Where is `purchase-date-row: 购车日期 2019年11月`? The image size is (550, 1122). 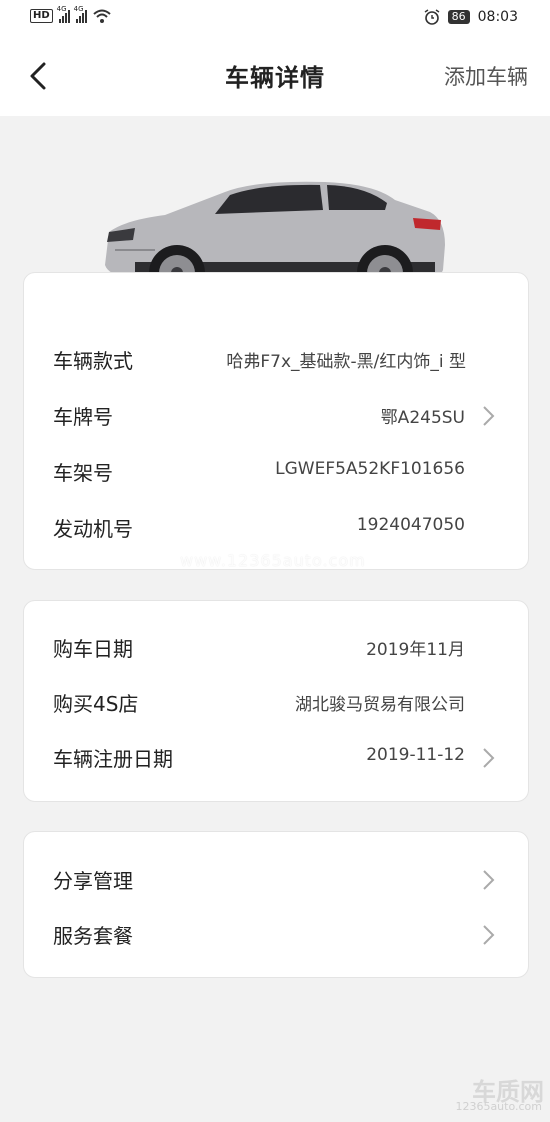 purchase-date-row: 购车日期 2019年11月 is located at coordinates (276, 647).